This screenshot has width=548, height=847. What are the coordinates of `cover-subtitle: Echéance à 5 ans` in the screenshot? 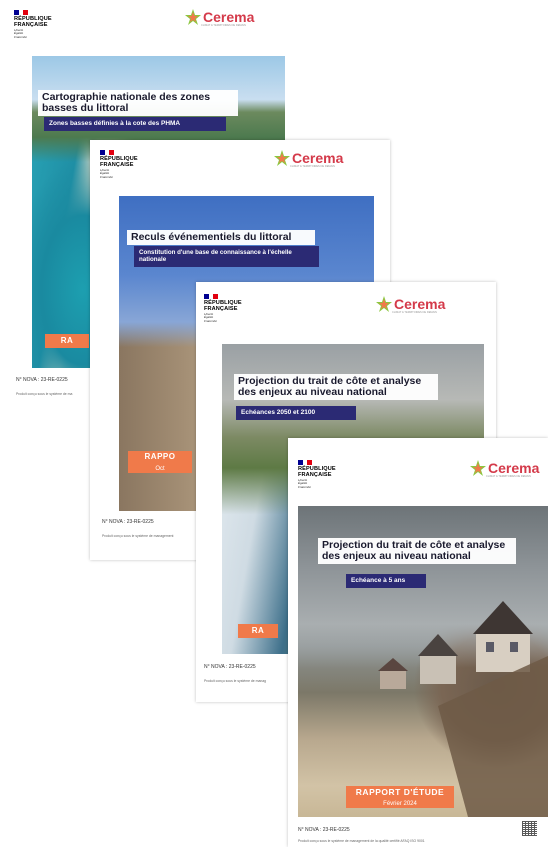 It's located at (386, 581).